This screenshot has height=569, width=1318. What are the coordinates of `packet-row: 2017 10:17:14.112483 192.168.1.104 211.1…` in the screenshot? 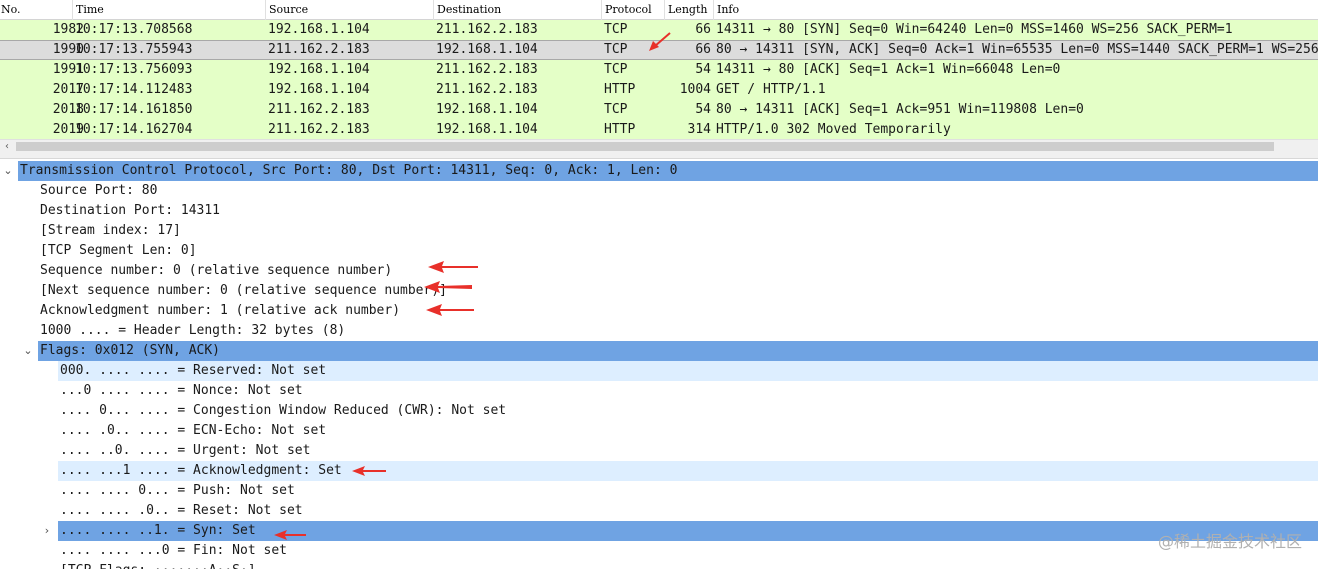 It's located at (659, 90).